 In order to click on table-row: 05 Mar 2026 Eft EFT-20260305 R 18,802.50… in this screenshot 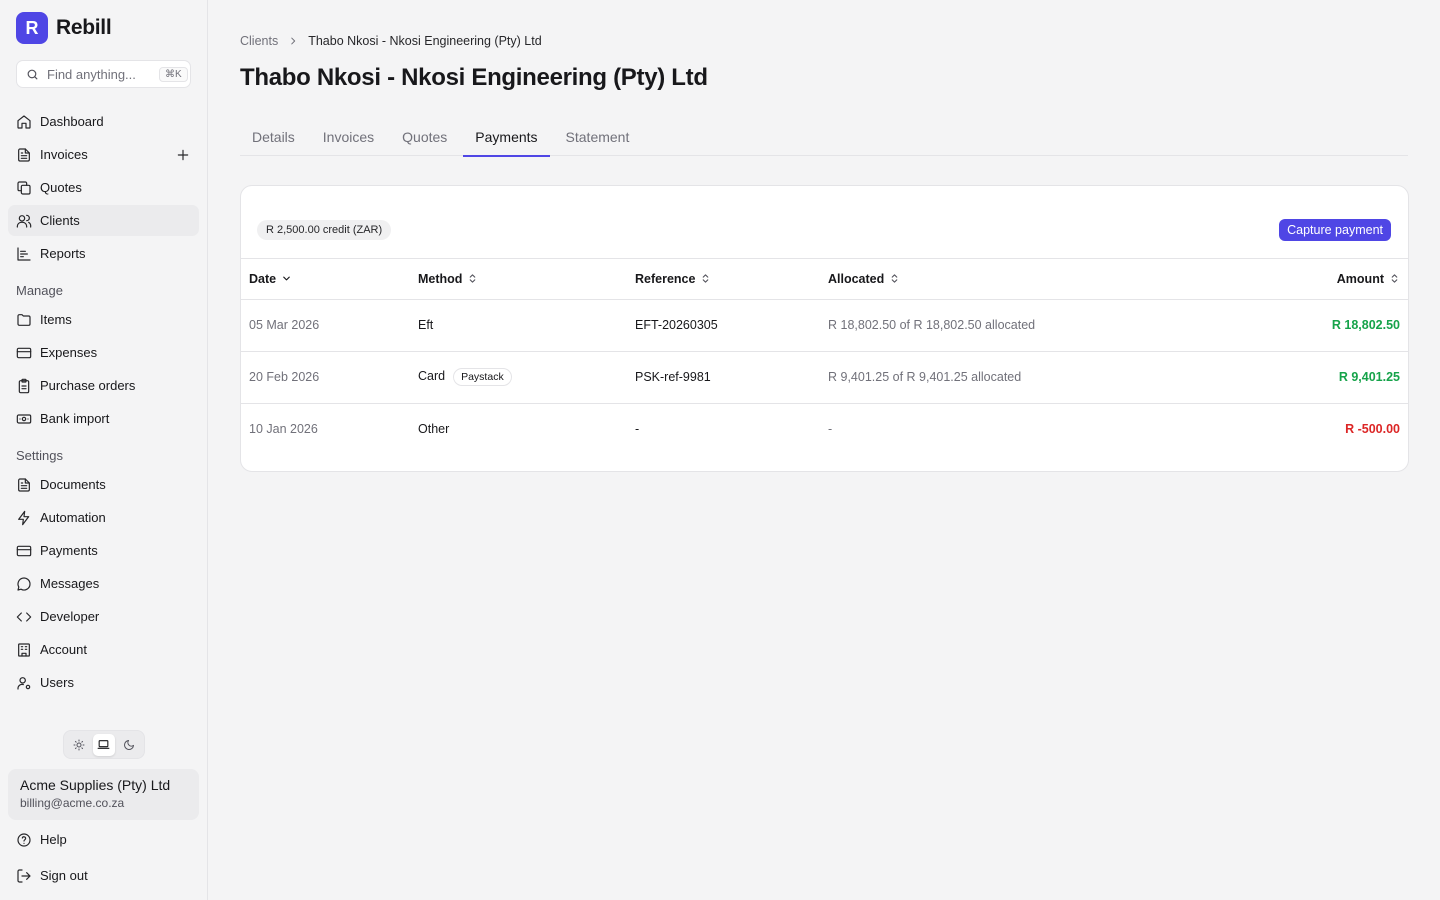, I will do `click(824, 325)`.